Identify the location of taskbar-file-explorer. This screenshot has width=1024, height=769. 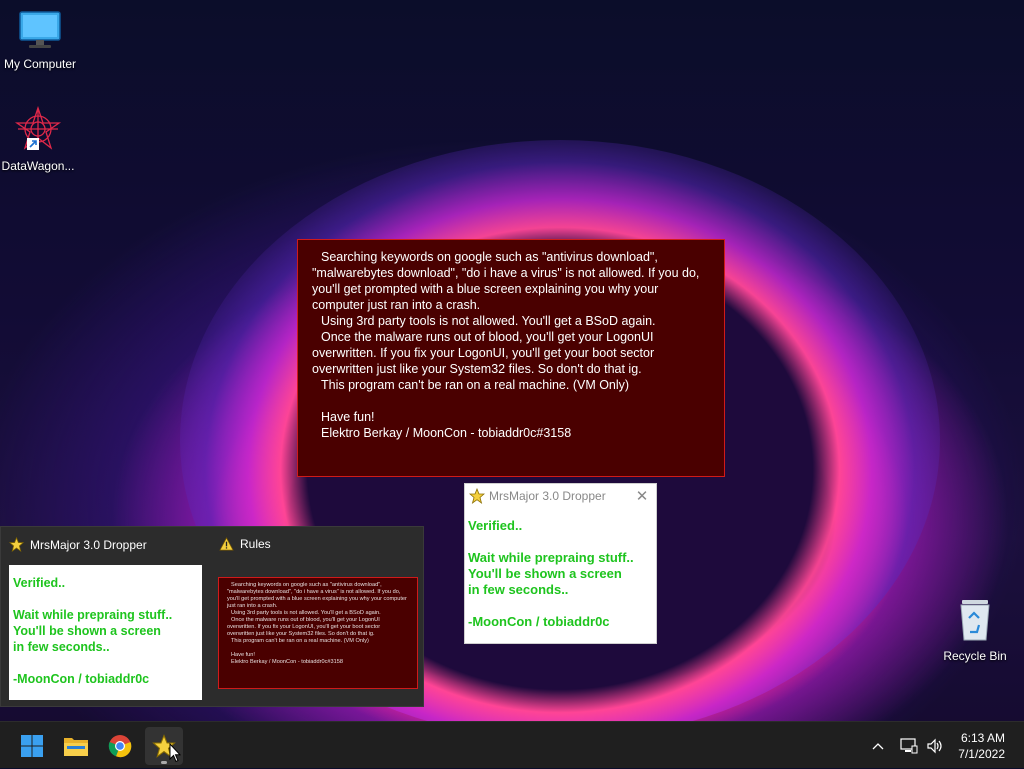
(76, 746).